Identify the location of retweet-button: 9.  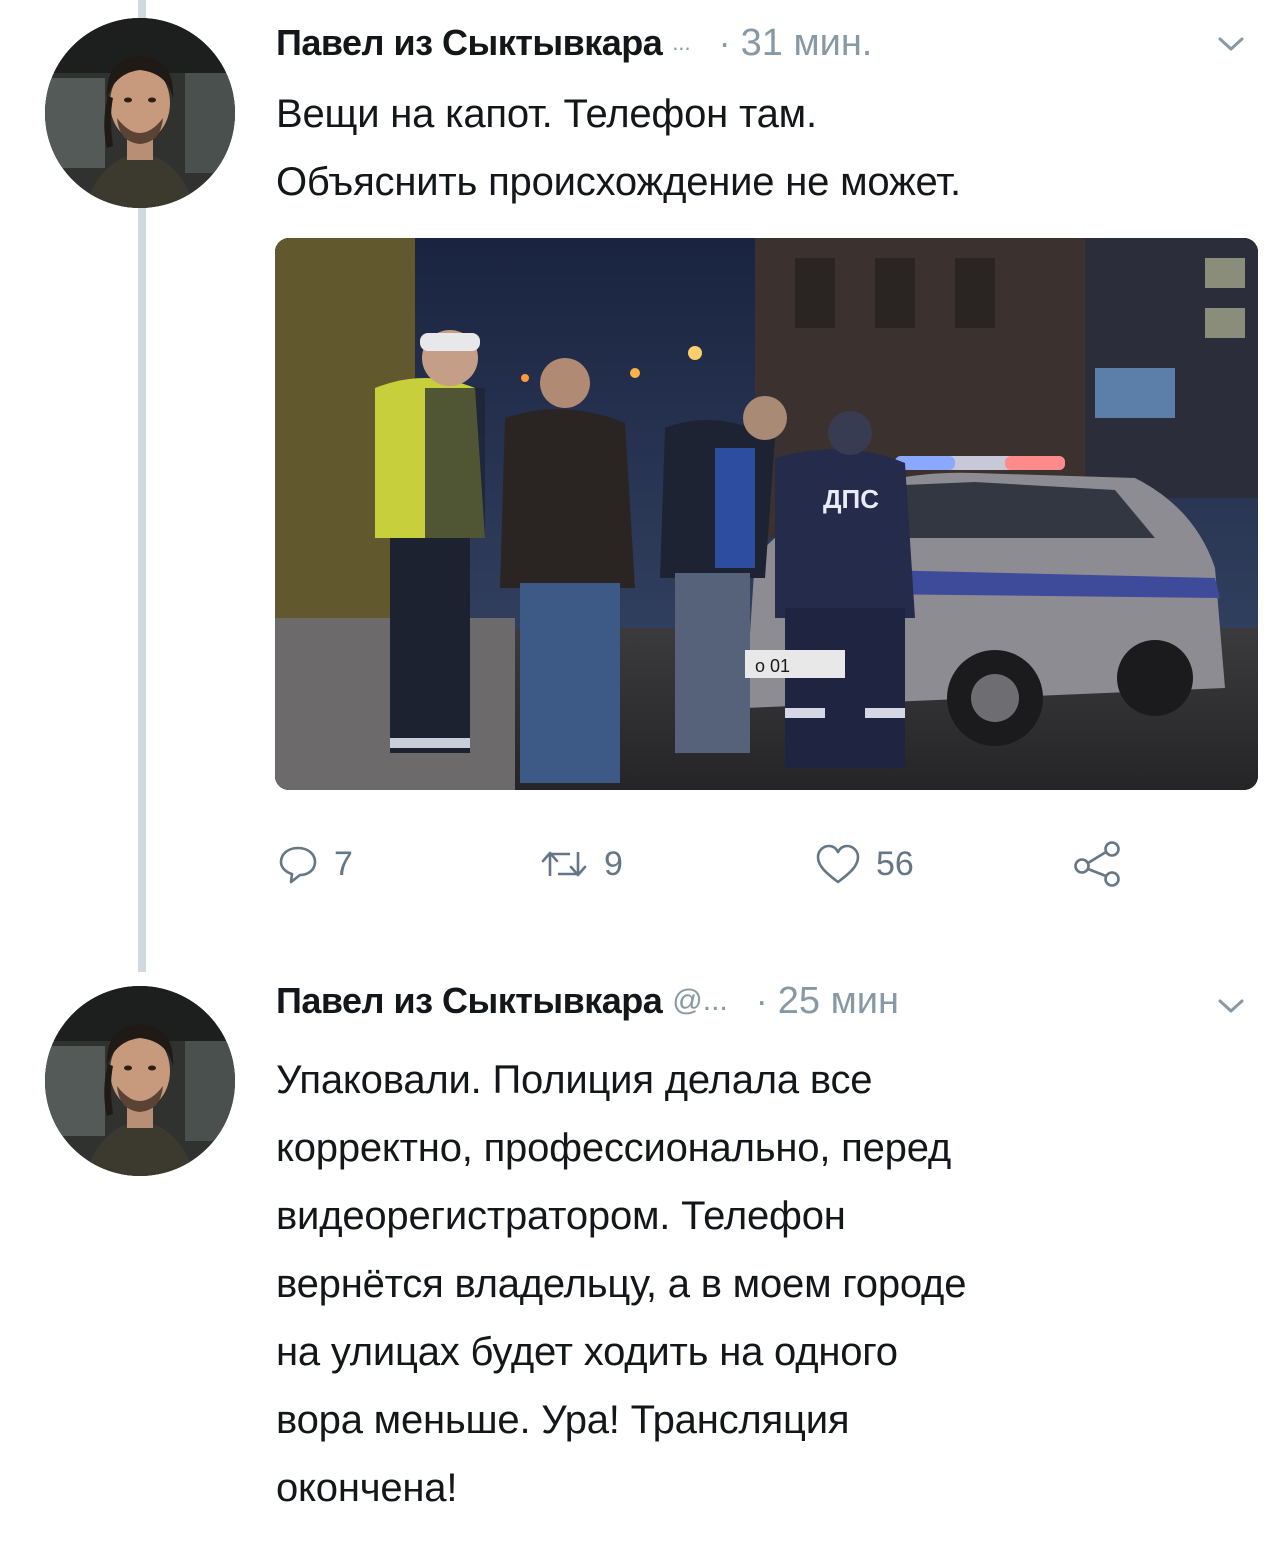
(580, 864).